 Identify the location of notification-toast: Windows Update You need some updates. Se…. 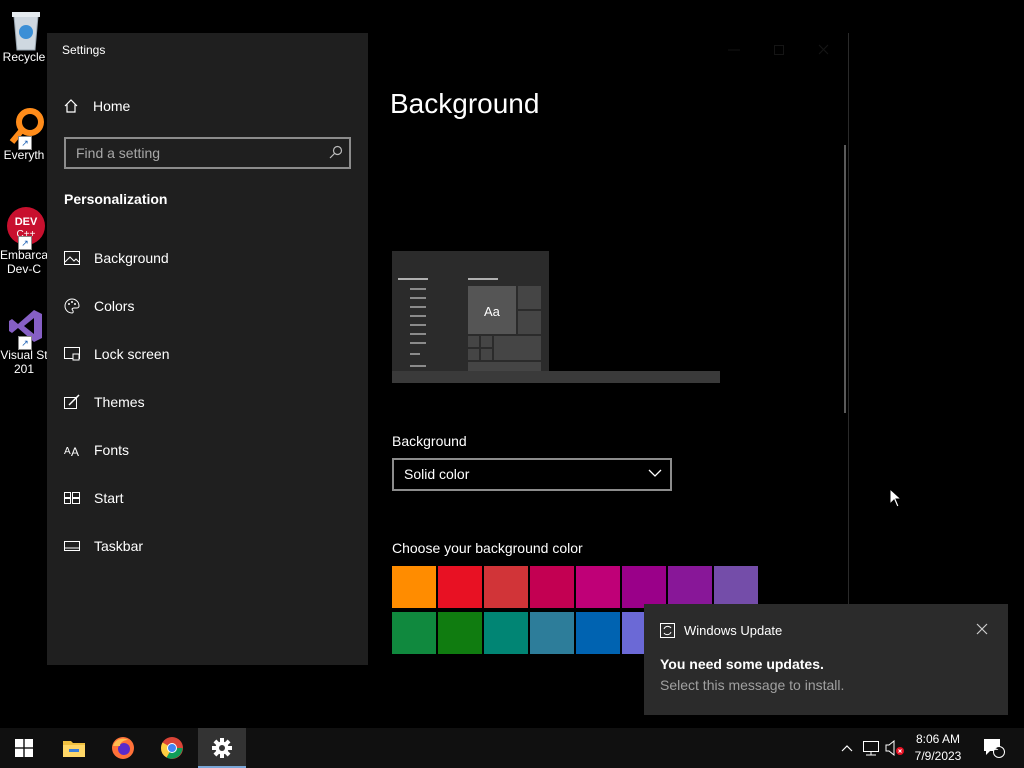
(826, 659).